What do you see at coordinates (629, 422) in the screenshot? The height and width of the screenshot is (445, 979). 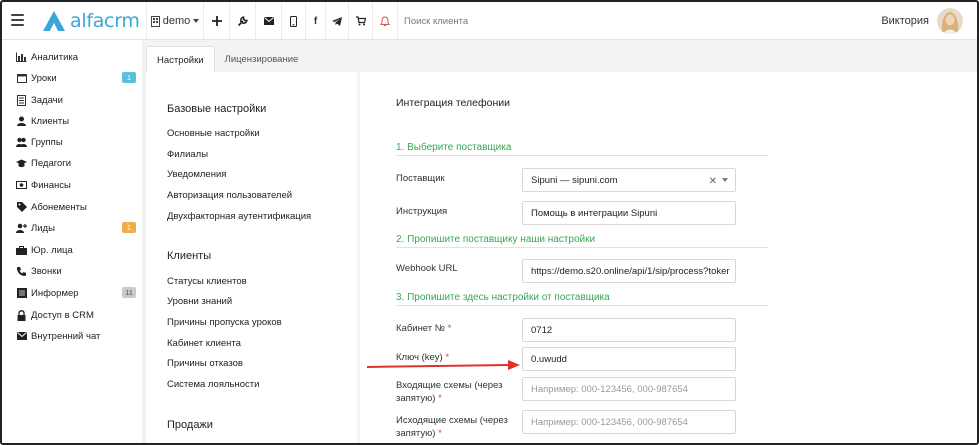 I see `outgoing-schemes-field: Например: 000-123456, 000-987654` at bounding box center [629, 422].